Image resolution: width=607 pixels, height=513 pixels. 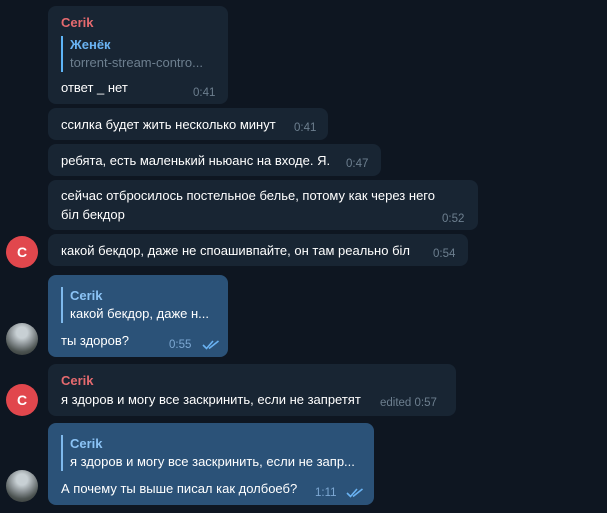 I want to click on message-text: ссилка будет жить несколько минут, so click(x=168, y=124).